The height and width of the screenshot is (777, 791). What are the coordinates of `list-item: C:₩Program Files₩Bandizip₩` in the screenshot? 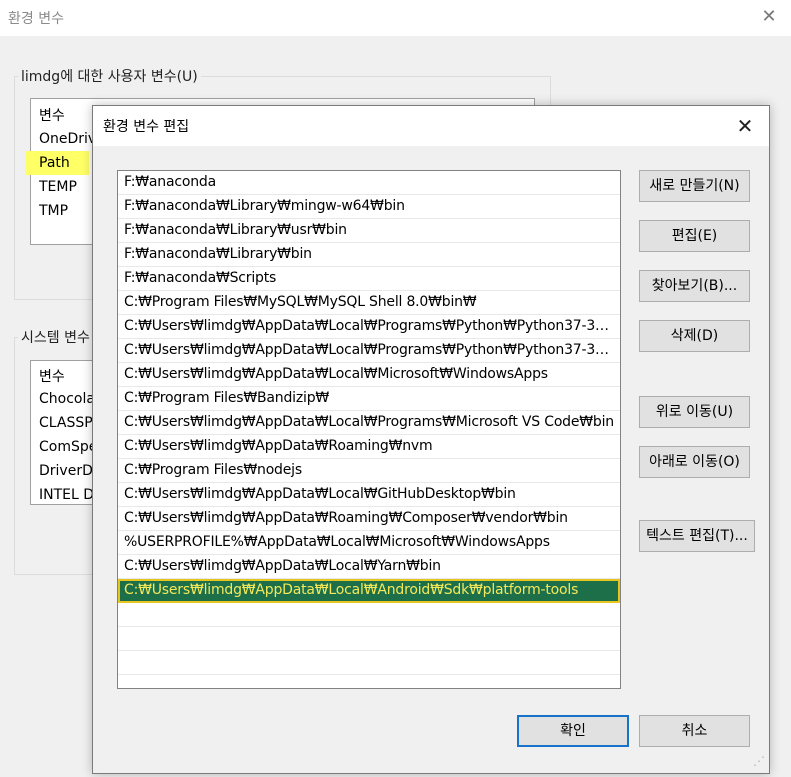 It's located at (369, 399).